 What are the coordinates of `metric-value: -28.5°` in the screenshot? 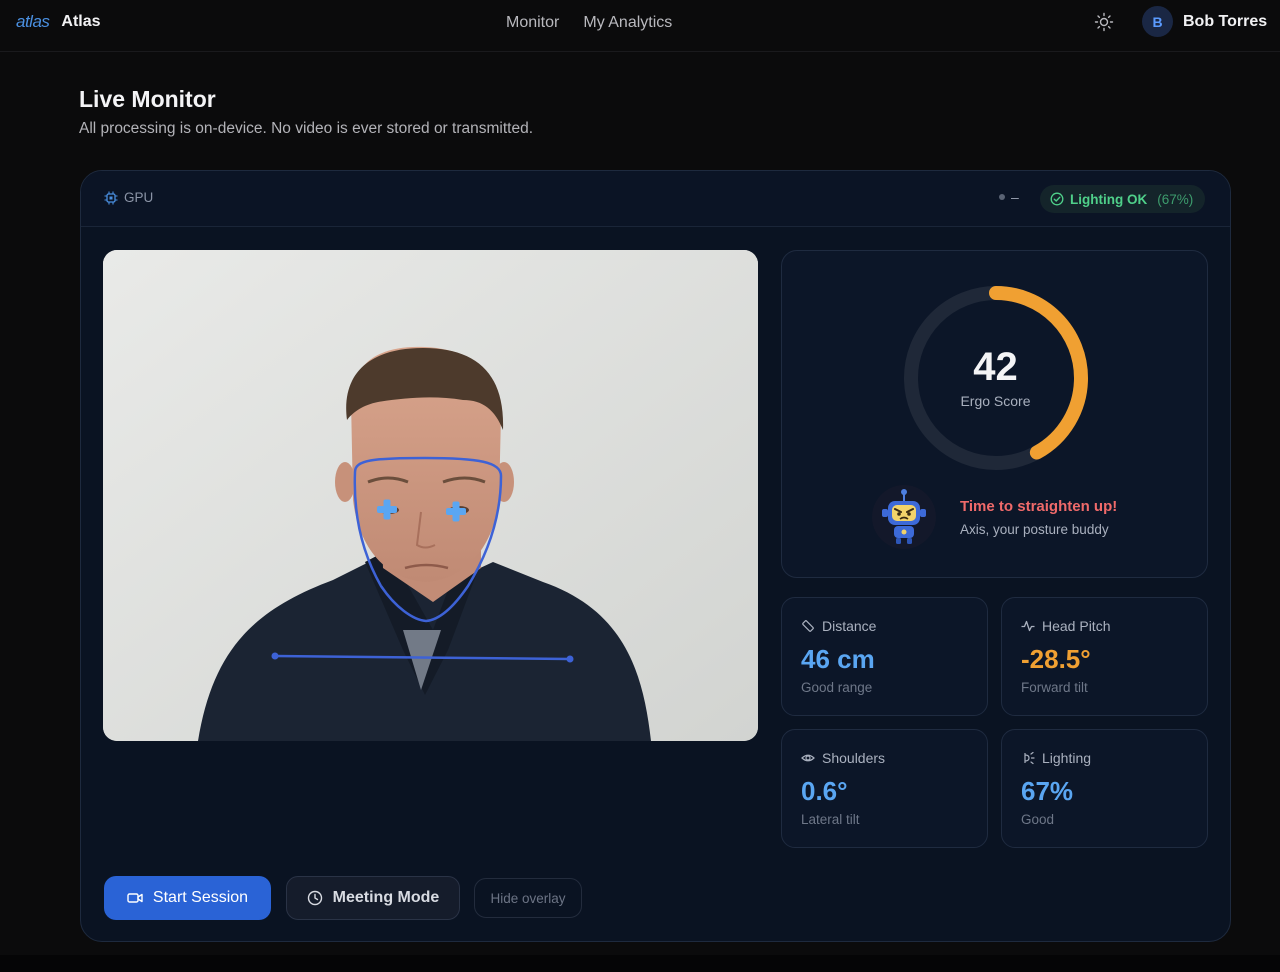 It's located at (1056, 659).